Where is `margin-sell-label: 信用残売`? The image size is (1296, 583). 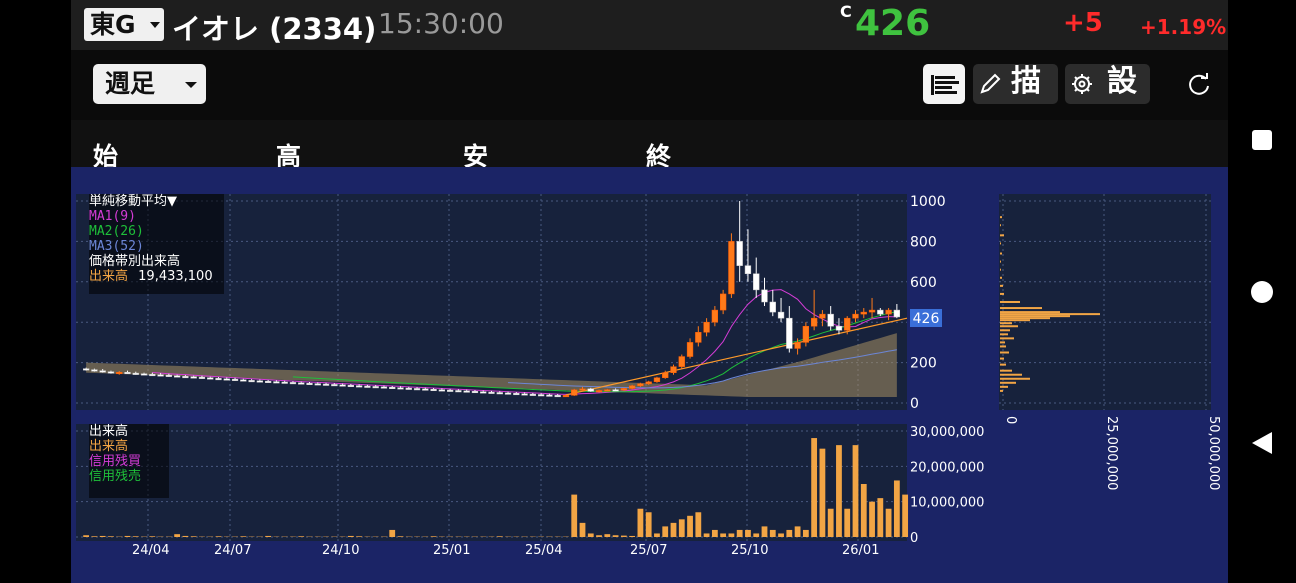 margin-sell-label: 信用残売 is located at coordinates (115, 476).